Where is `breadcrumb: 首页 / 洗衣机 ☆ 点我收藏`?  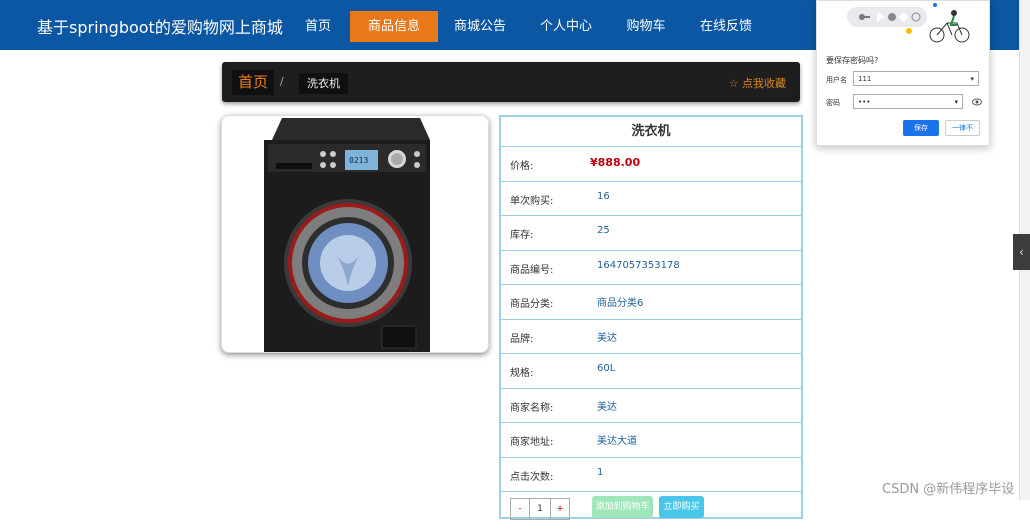
breadcrumb: 首页 / 洗衣机 ☆ 点我收藏 is located at coordinates (511, 82).